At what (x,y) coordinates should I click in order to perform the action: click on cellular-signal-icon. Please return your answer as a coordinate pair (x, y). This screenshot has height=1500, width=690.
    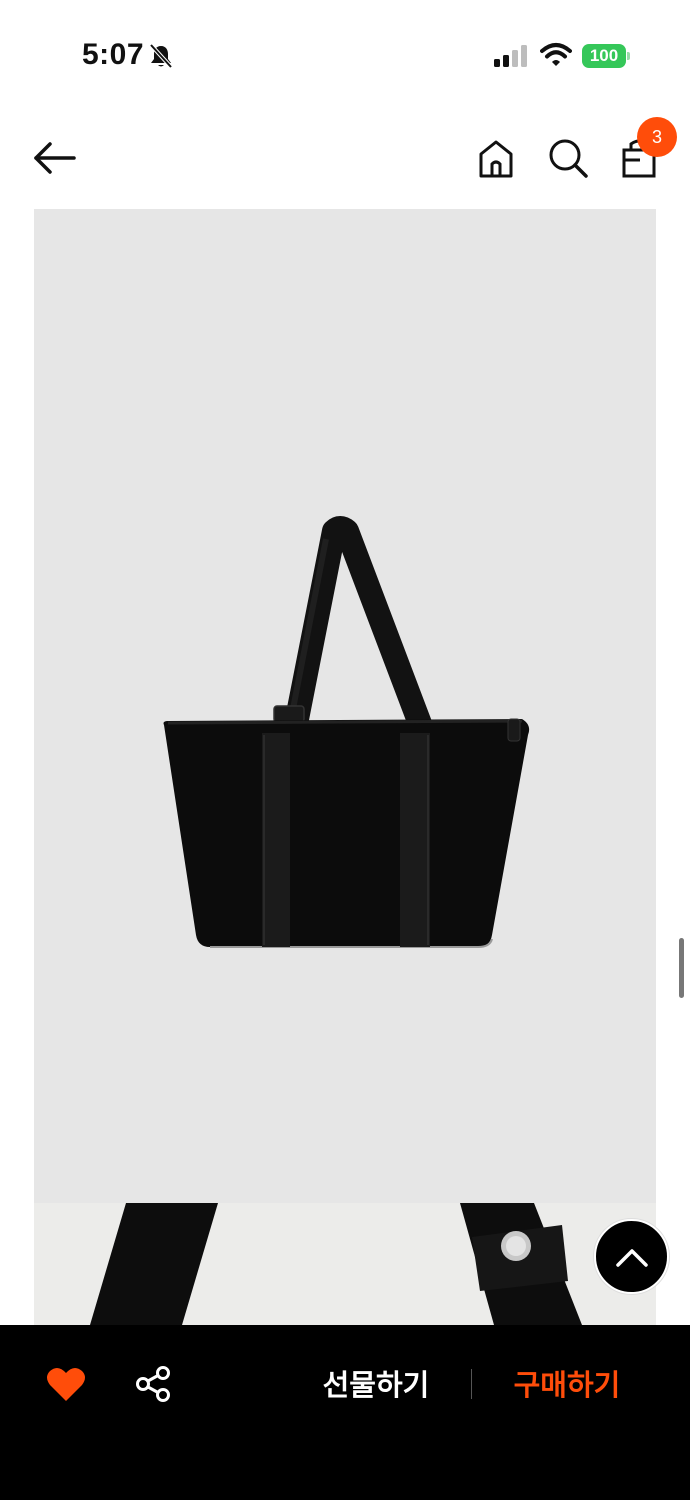
    Looking at the image, I should click on (510, 56).